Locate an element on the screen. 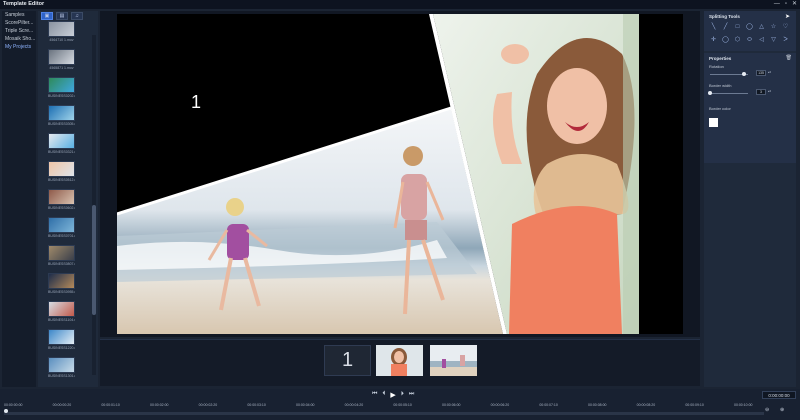 This screenshot has height=420, width=800. slot-2-thumbnail is located at coordinates (399, 360).